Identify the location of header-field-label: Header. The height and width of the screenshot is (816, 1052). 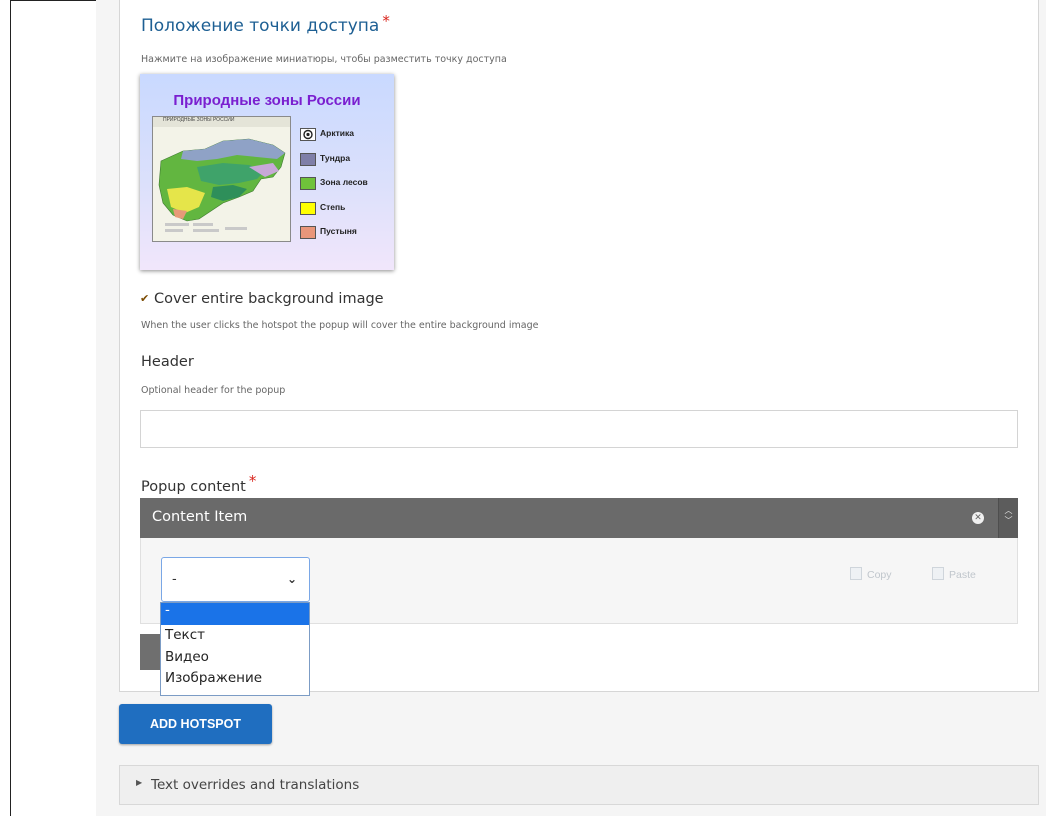
(167, 362).